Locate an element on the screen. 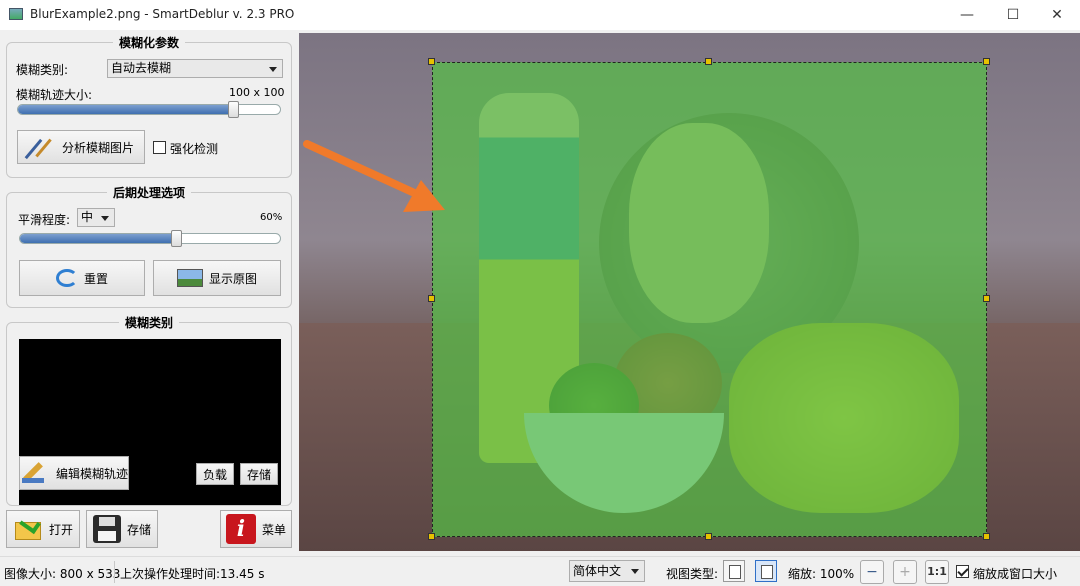 The width and height of the screenshot is (1080, 586). zoom-in-icon: + is located at coordinates (905, 572).